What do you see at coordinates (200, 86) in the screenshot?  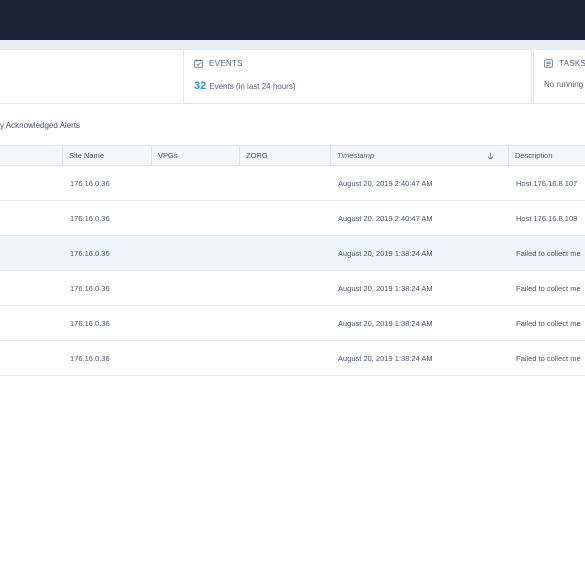 I see `events-count: 32` at bounding box center [200, 86].